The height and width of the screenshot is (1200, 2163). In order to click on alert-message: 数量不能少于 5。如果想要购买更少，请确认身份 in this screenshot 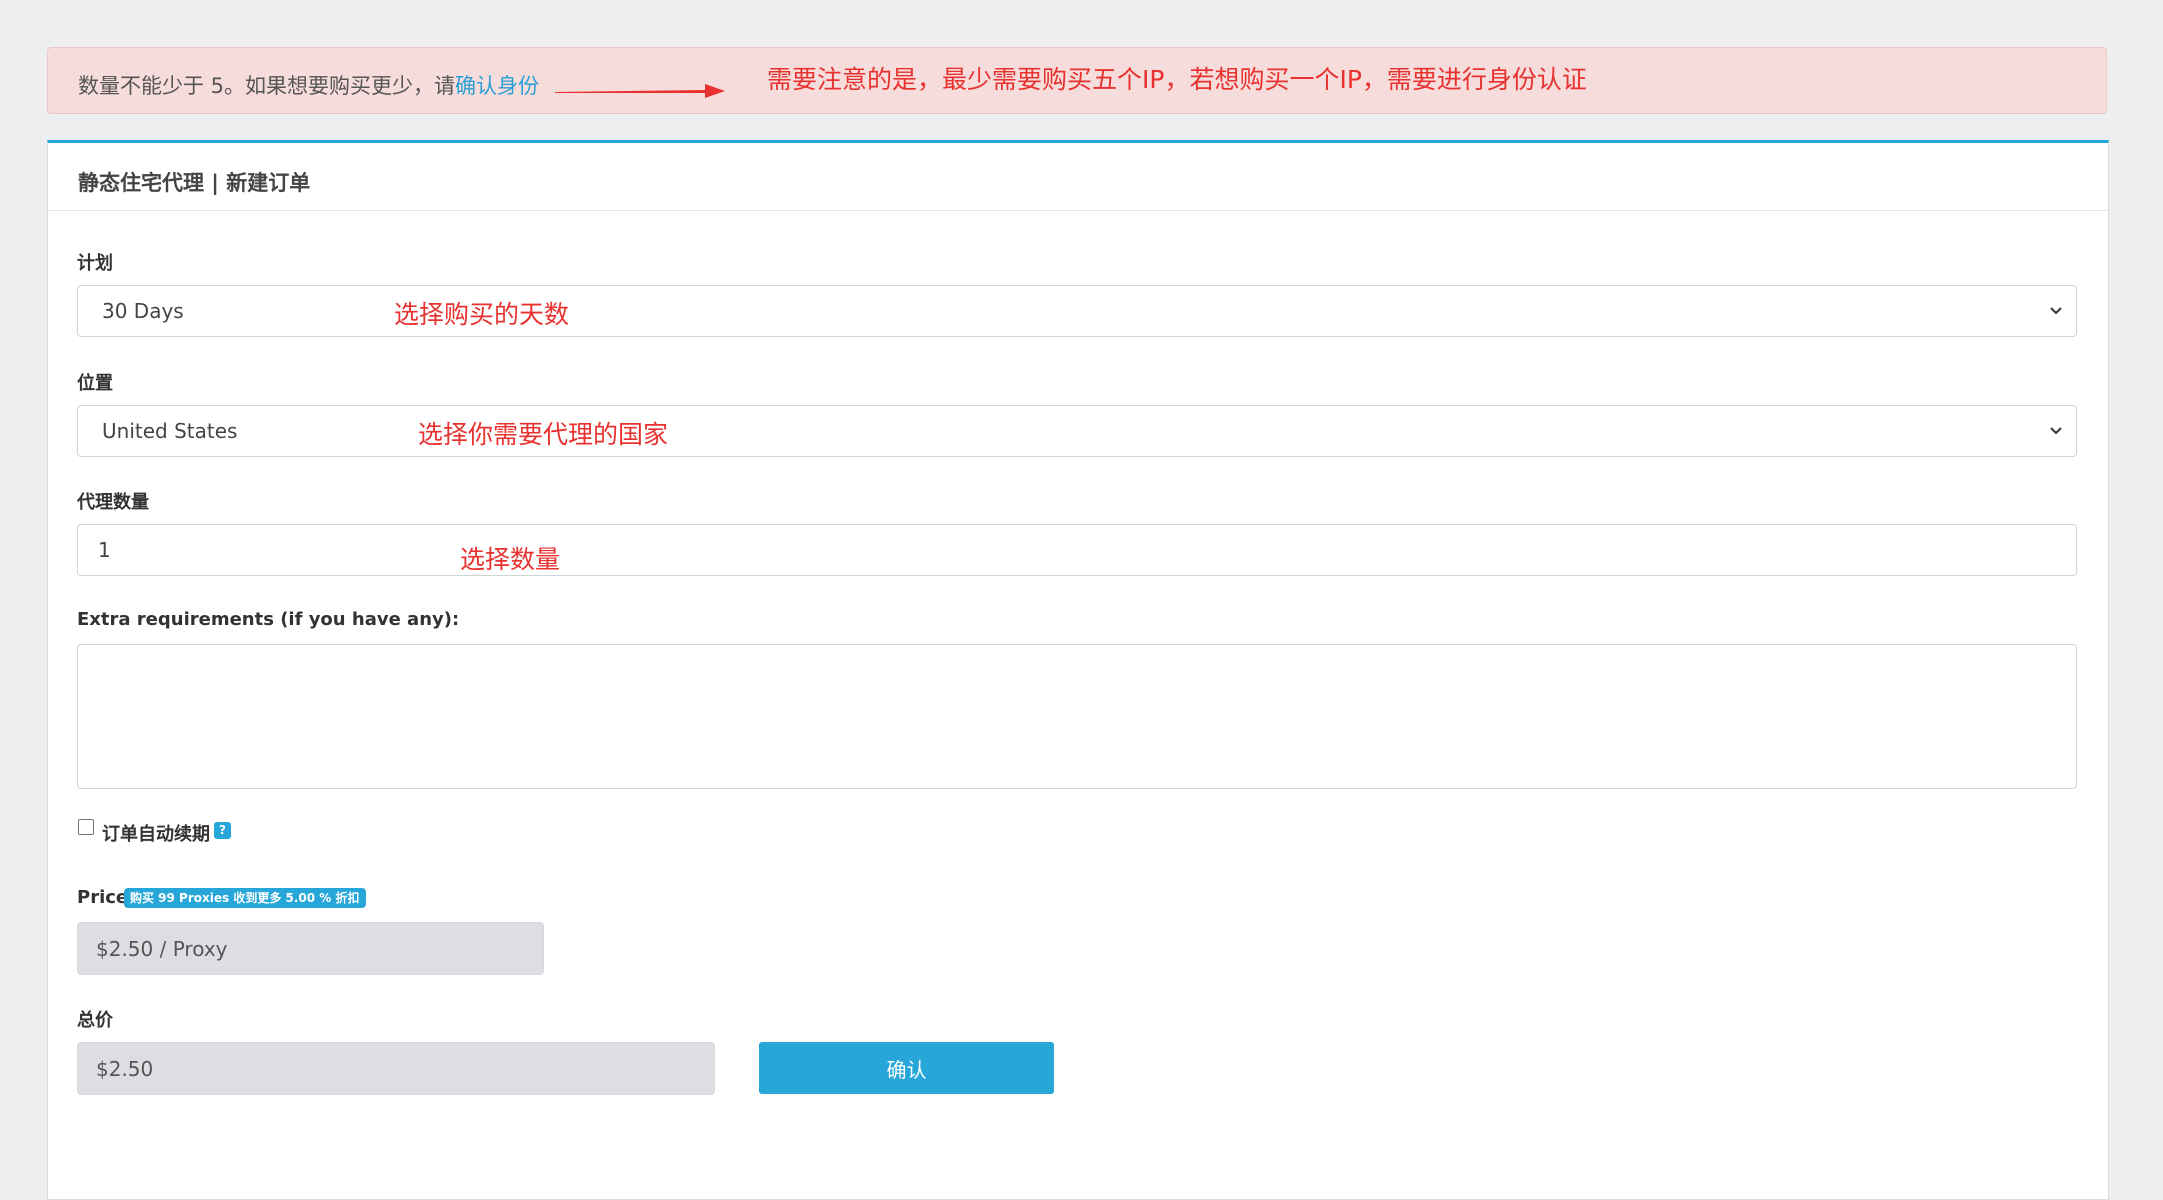, I will do `click(308, 85)`.